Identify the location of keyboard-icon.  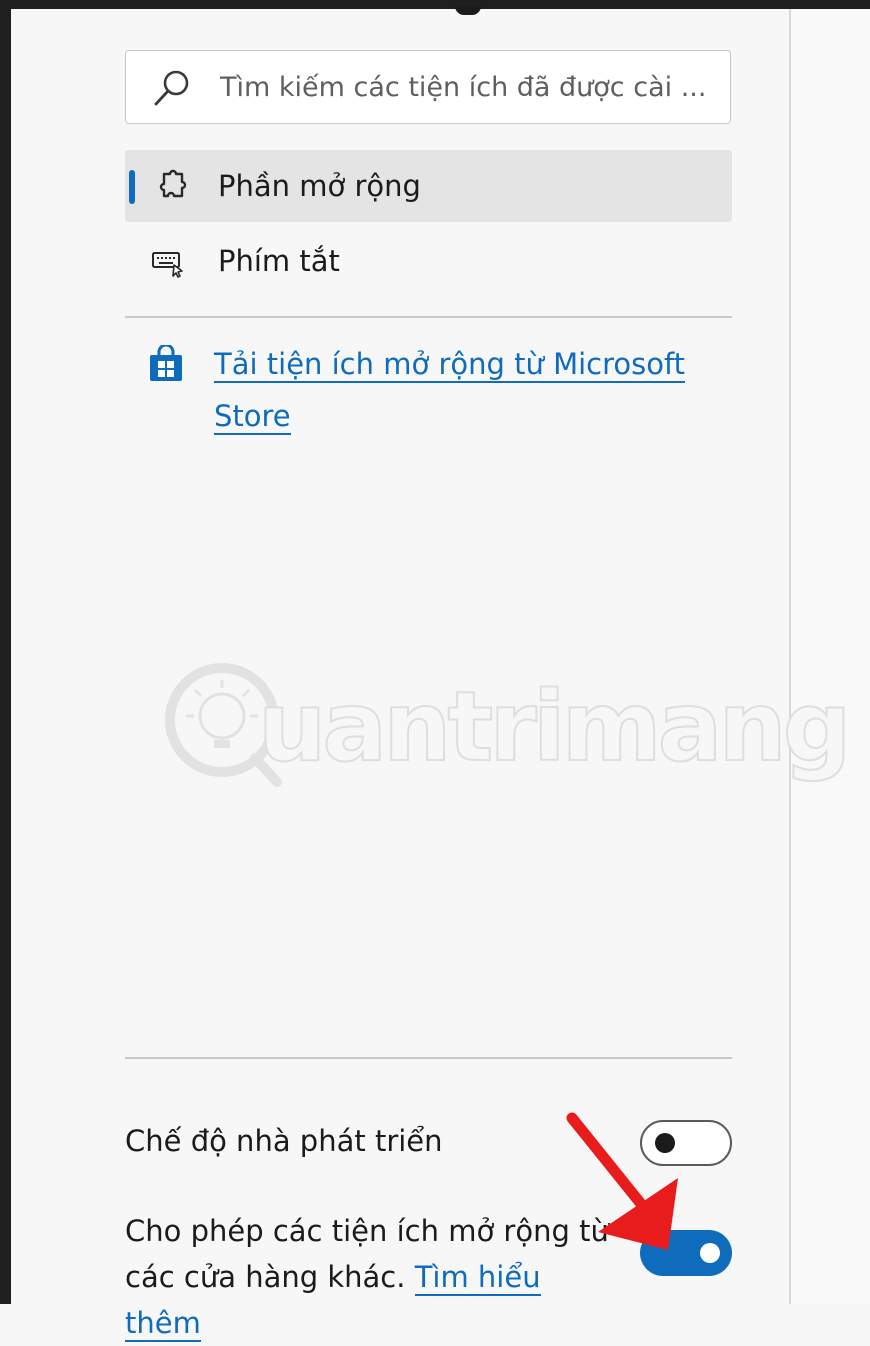
(167, 265).